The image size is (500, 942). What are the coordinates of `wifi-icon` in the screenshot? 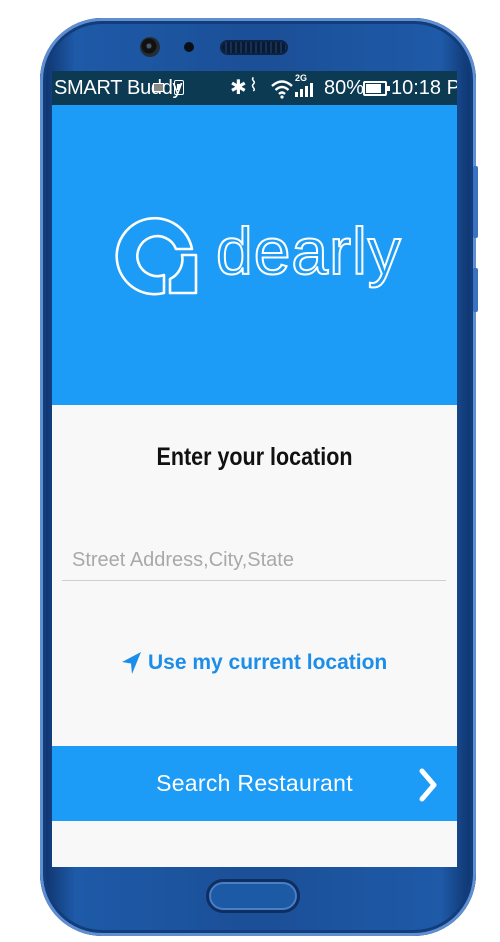 It's located at (282, 89).